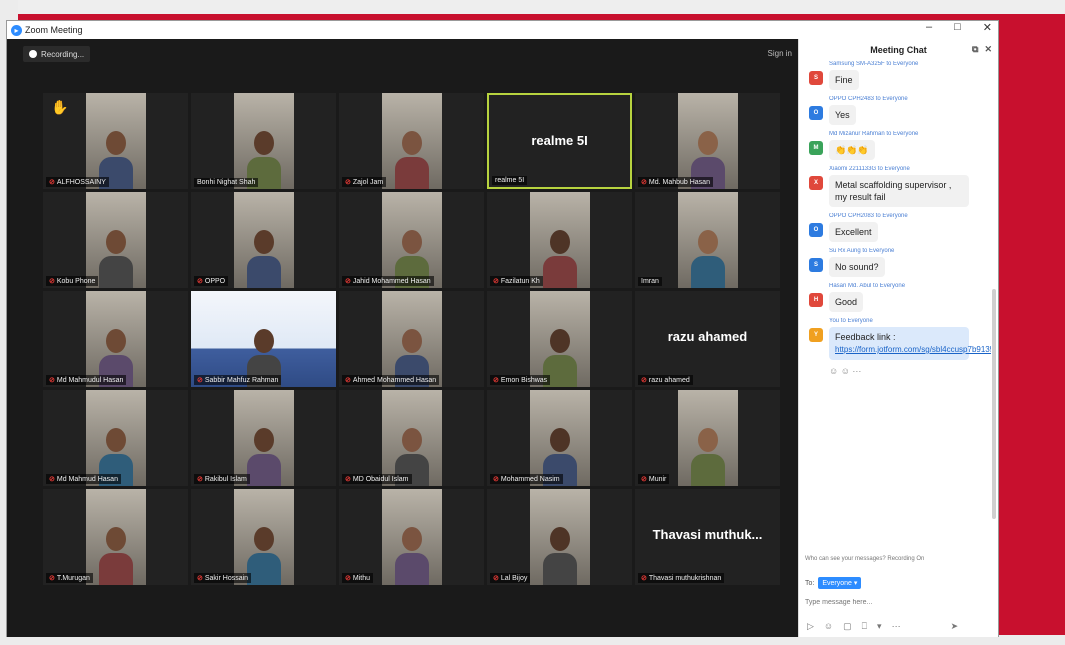 This screenshot has width=1065, height=645. I want to click on message-sender: Md Mizanur Rahman to Everyone, so click(874, 134).